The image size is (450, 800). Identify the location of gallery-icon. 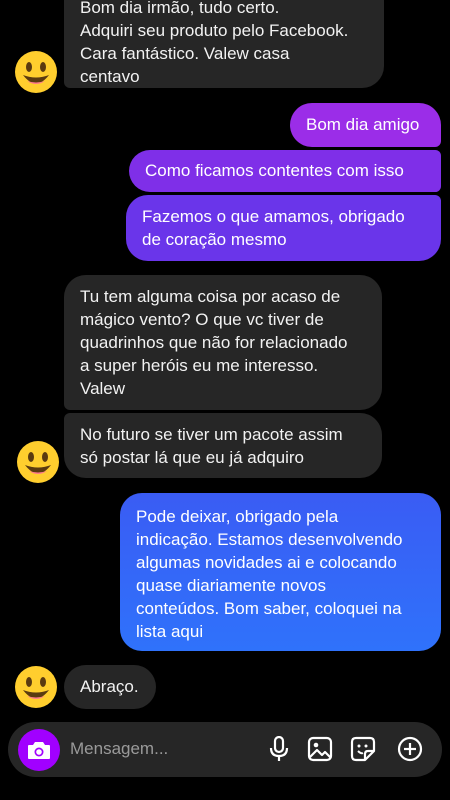
(320, 749).